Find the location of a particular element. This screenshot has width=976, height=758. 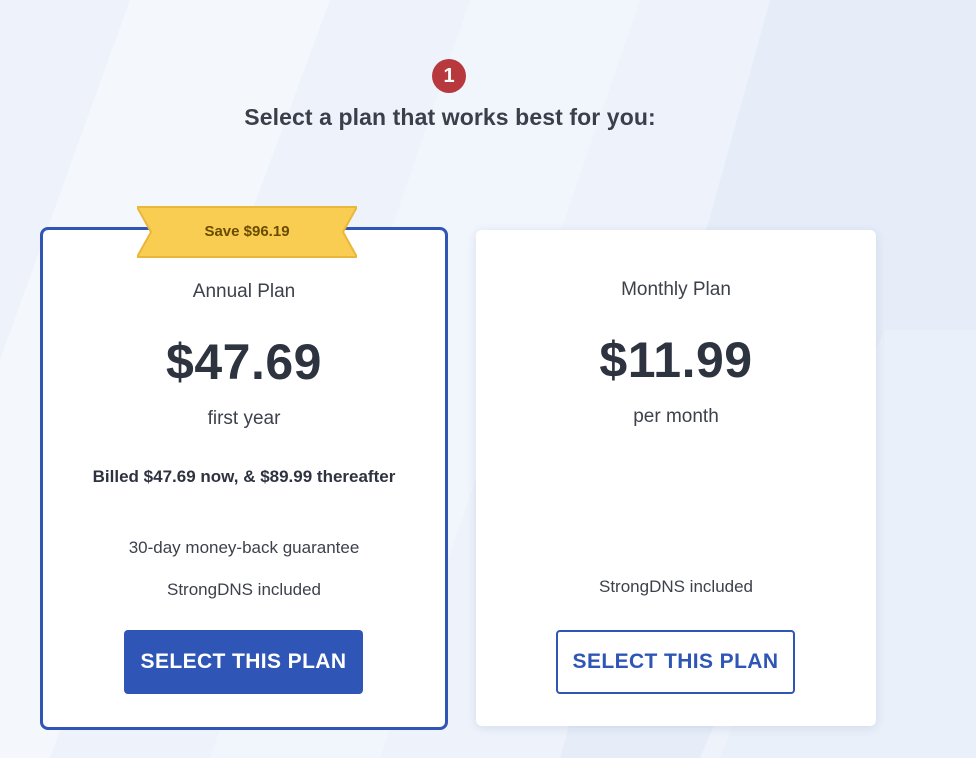

plan-price: $11.99 is located at coordinates (676, 360).